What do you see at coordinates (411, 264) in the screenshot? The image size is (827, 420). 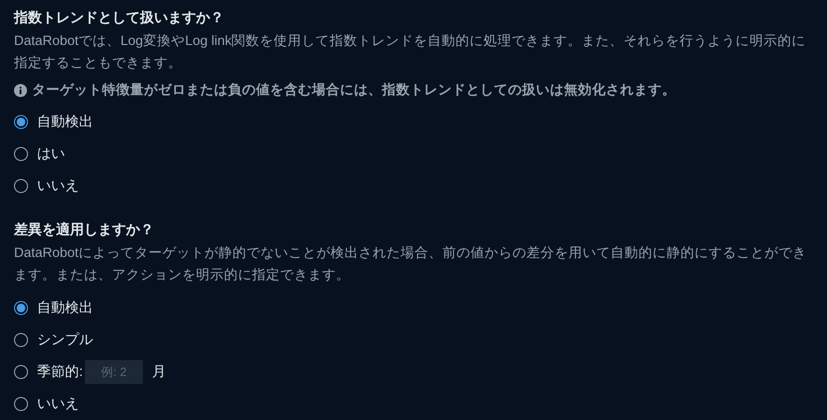 I see `section-description: DataRobotによってターゲットが静的でないことが検出された場合、前の値からの差分を用いて自動的に静的にすることができます。または、アクションを明示的に指定できます。` at bounding box center [411, 264].